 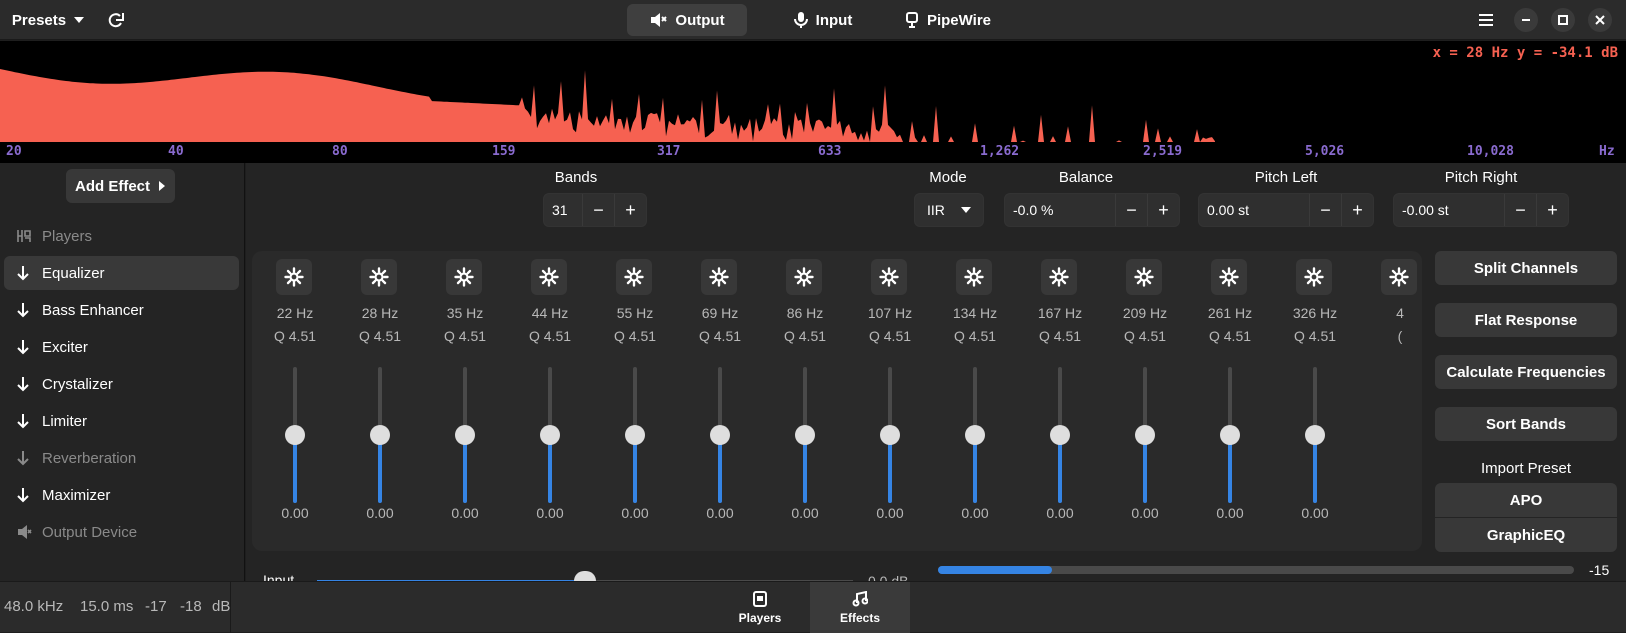 What do you see at coordinates (805, 313) in the screenshot?
I see `band-frequency: 86 Hz` at bounding box center [805, 313].